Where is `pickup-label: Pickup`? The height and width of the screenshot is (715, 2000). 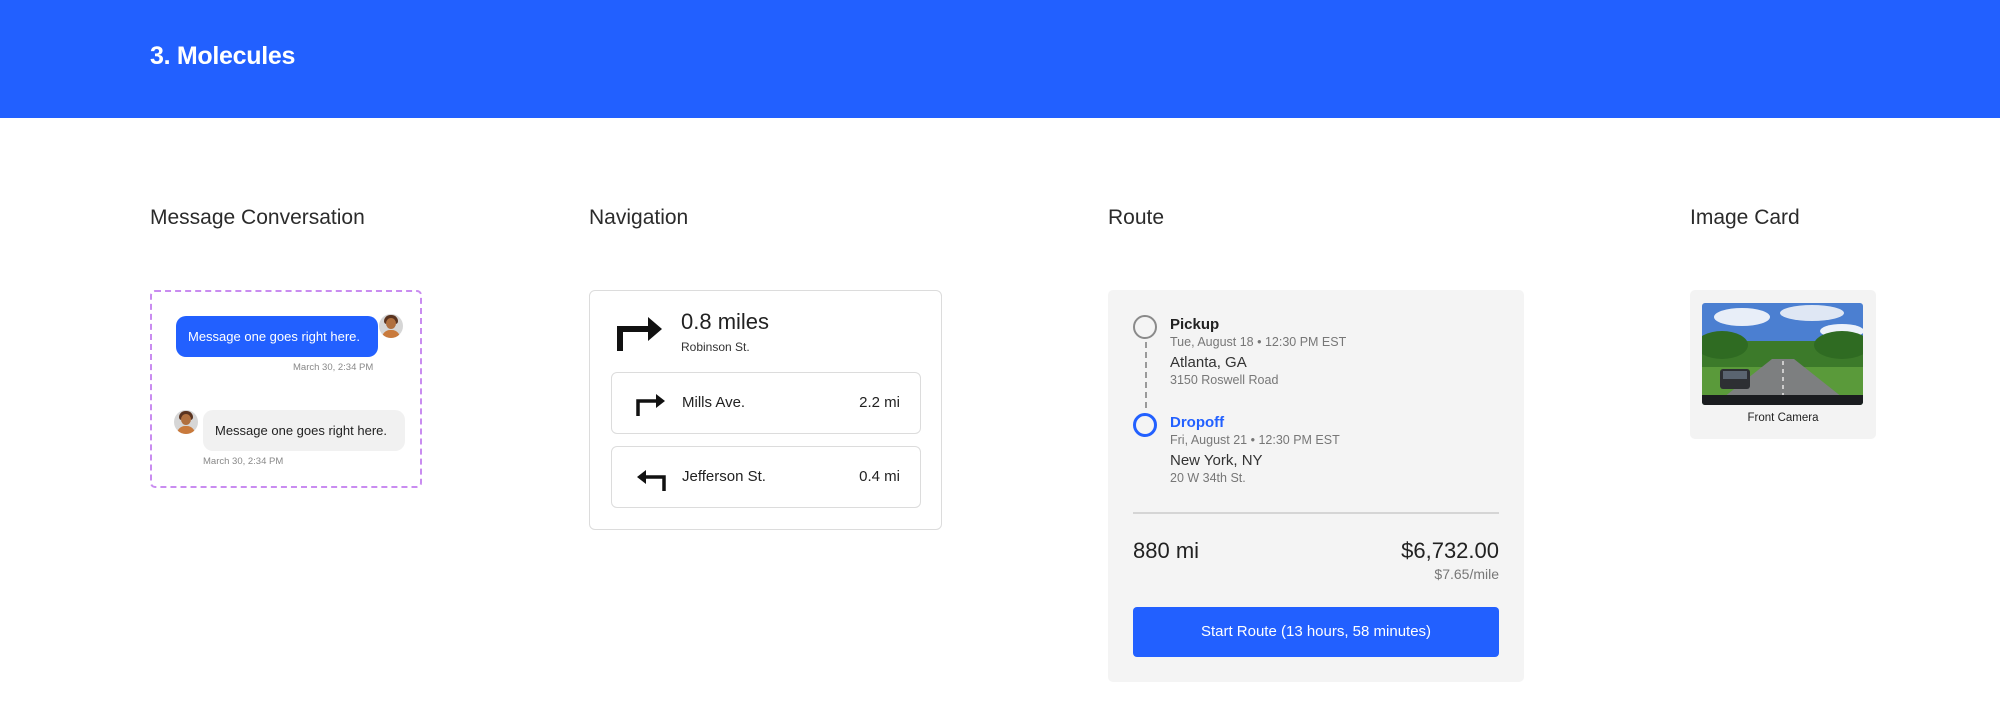 pickup-label: Pickup is located at coordinates (1195, 324).